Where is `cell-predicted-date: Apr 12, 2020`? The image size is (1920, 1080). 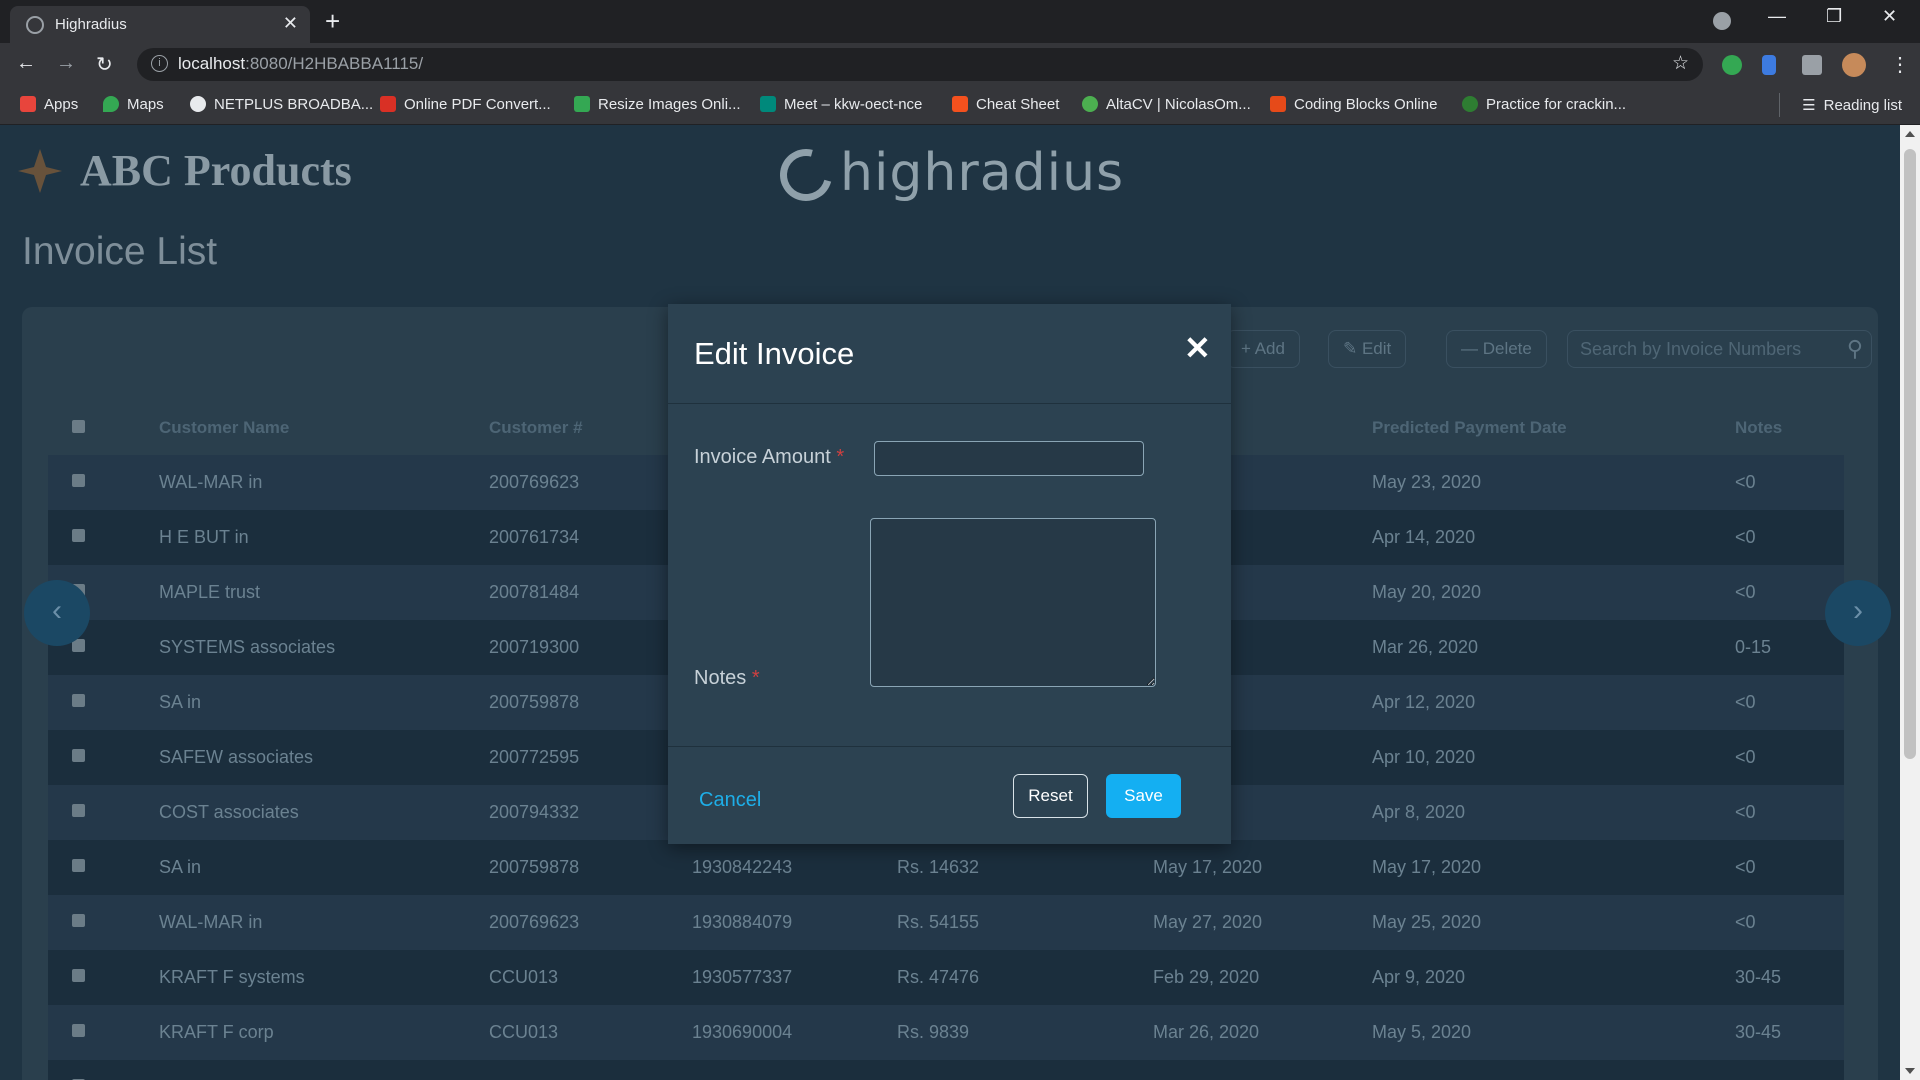 cell-predicted-date: Apr 12, 2020 is located at coordinates (1424, 702).